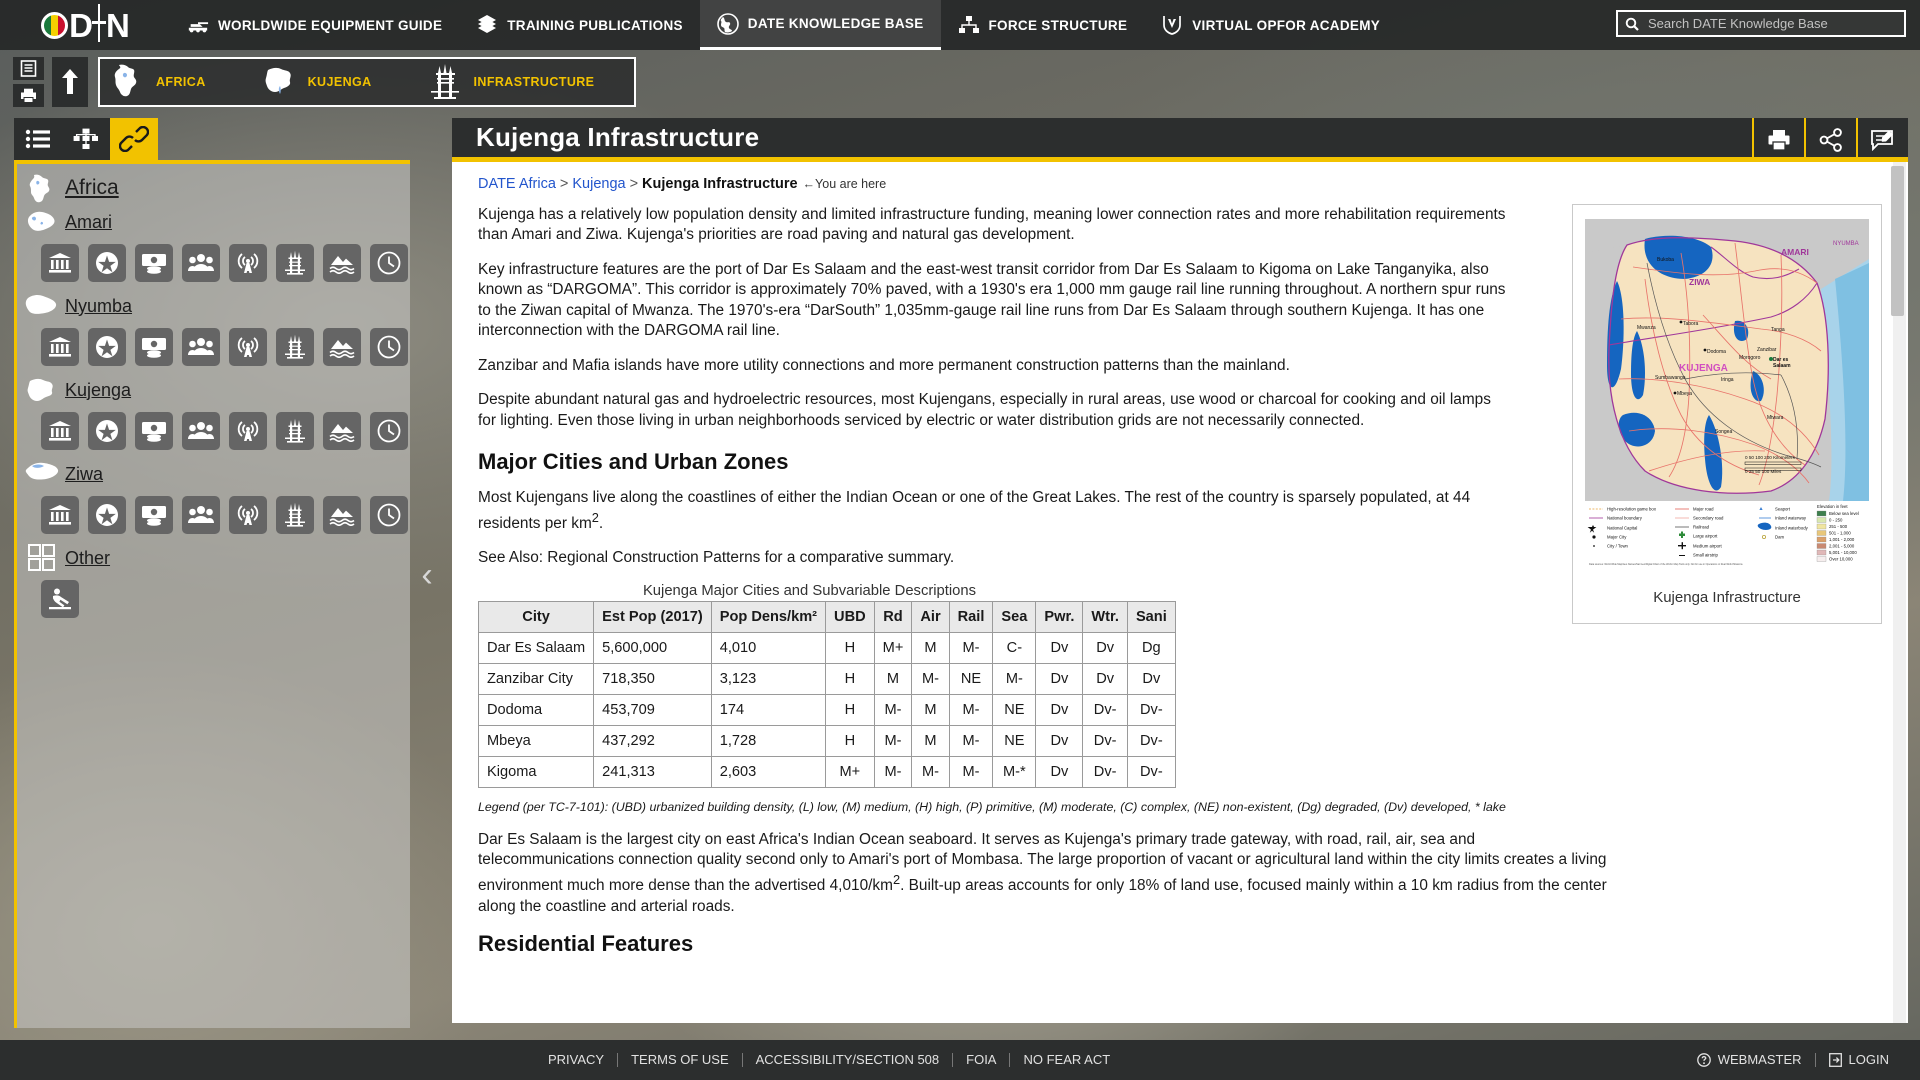 This screenshot has height=1080, width=1920. Describe the element at coordinates (820, 25) in the screenshot. I see `nav-date-knowledge-base: DATE KNOWLEDGE BASE` at that location.